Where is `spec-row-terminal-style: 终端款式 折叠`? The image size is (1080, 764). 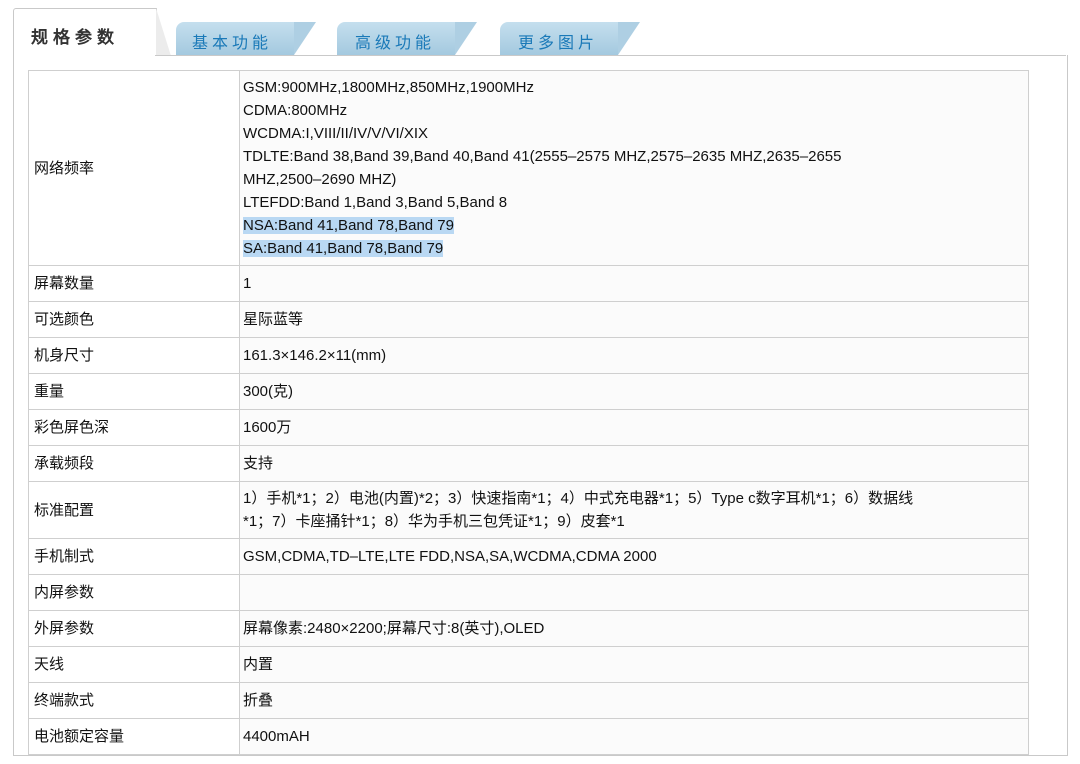
spec-row-terminal-style: 终端款式 折叠 is located at coordinates (528, 700).